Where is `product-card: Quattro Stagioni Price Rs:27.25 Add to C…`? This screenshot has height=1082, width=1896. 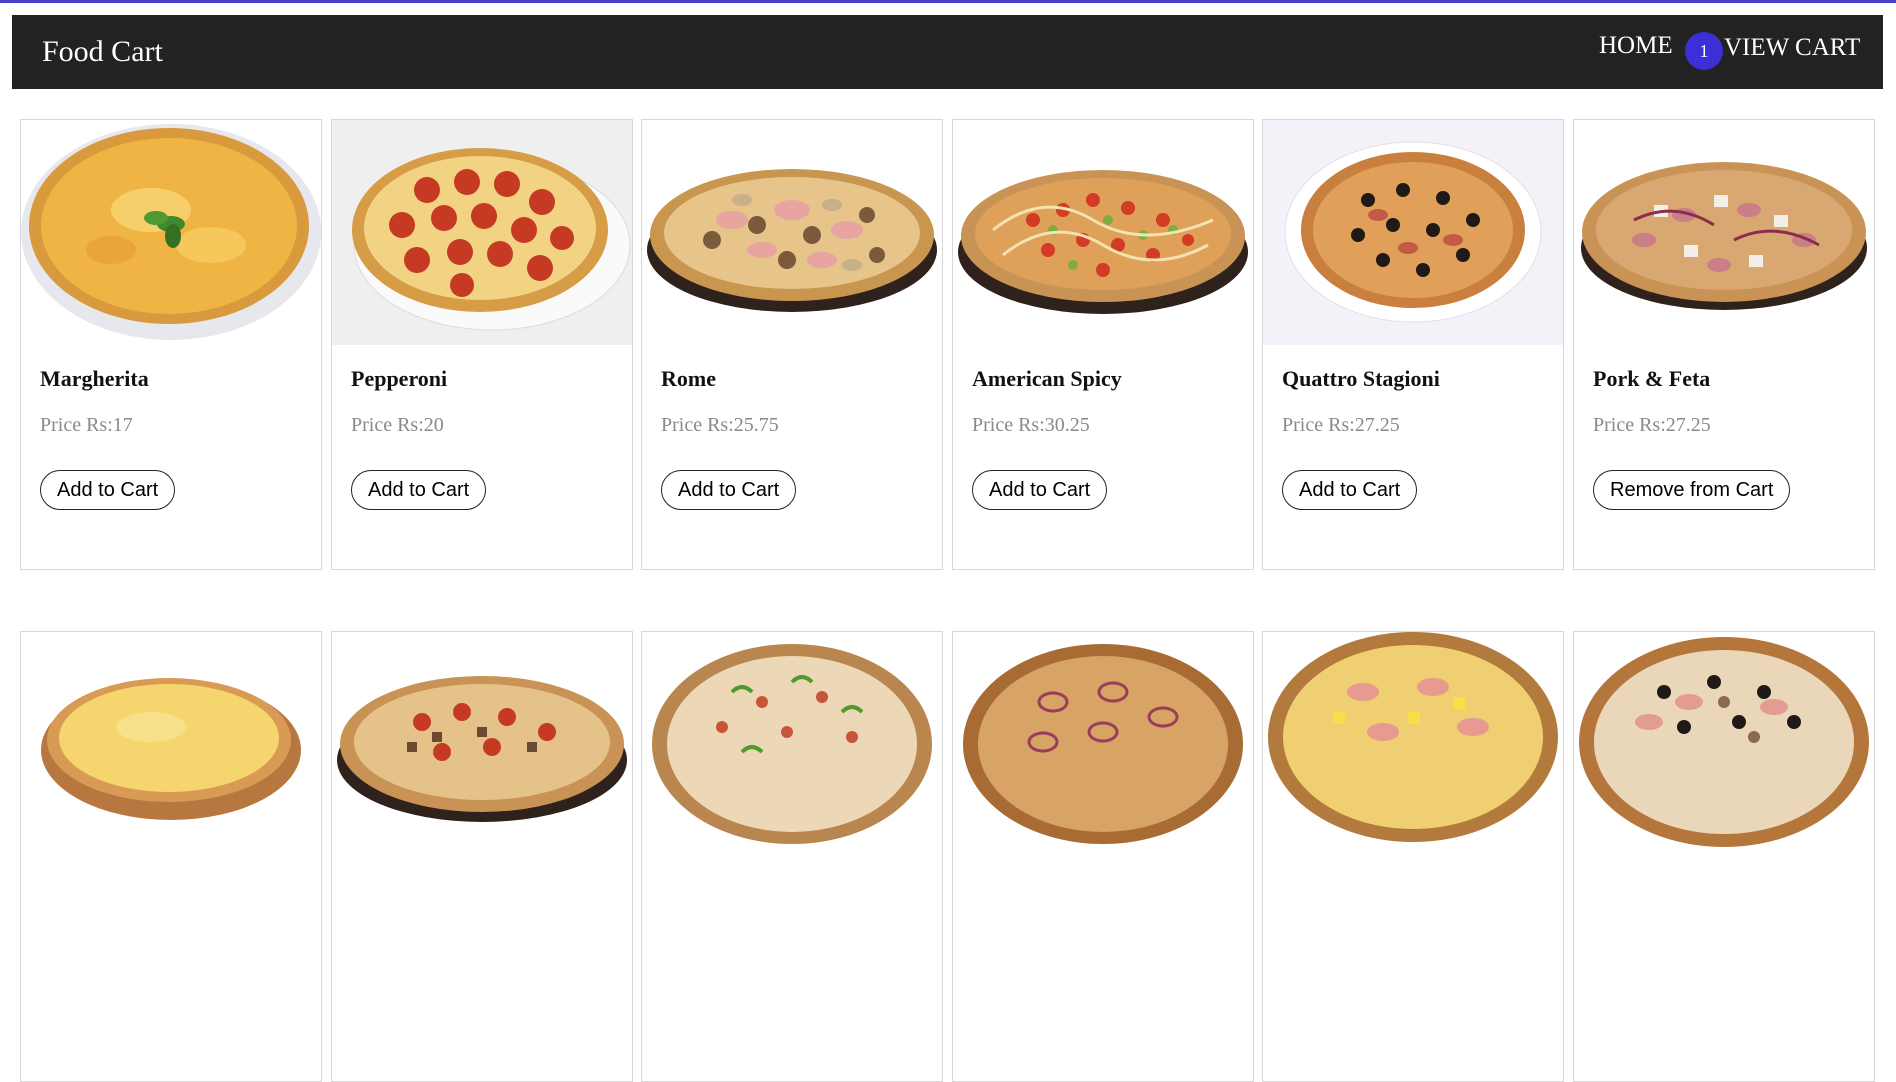
product-card: Quattro Stagioni Price Rs:27.25 Add to C… is located at coordinates (1413, 344).